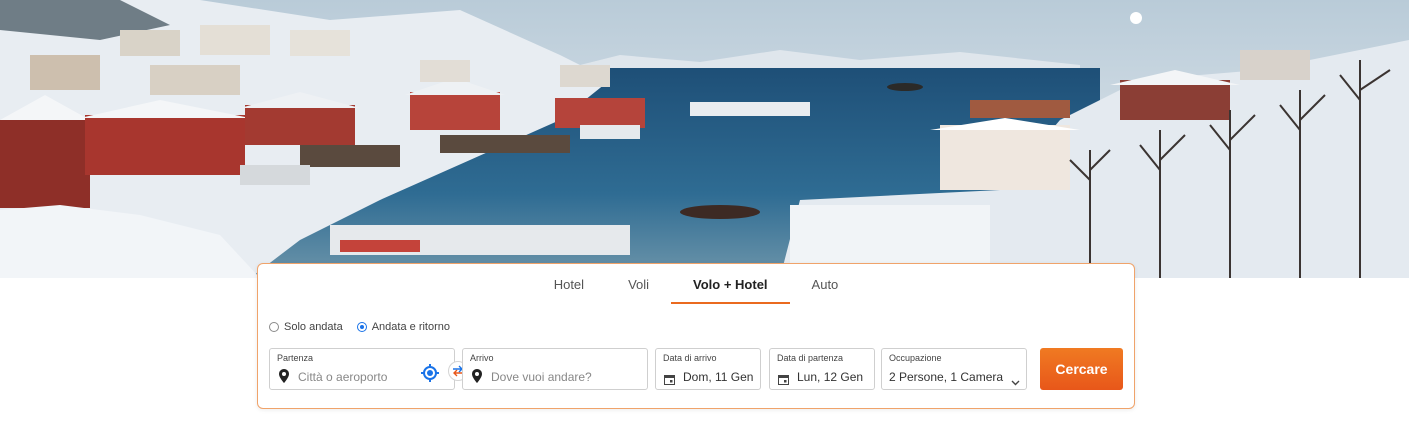 The image size is (1409, 421). What do you see at coordinates (822, 369) in the screenshot?
I see `checkout-date-field: Data di partenza Lun, 12 Gen` at bounding box center [822, 369].